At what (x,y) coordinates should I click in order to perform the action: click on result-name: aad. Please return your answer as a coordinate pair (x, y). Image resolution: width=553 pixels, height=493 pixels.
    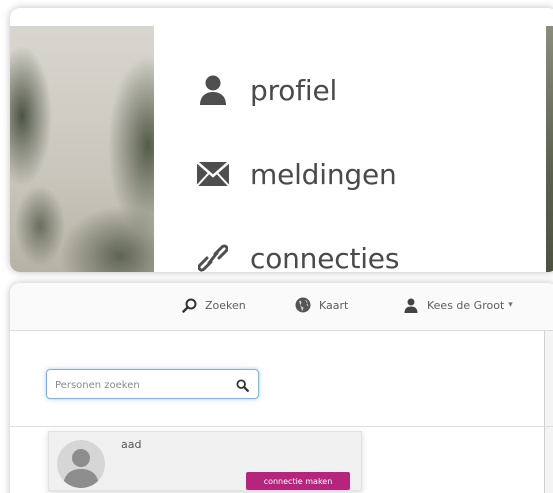
    Looking at the image, I should click on (131, 444).